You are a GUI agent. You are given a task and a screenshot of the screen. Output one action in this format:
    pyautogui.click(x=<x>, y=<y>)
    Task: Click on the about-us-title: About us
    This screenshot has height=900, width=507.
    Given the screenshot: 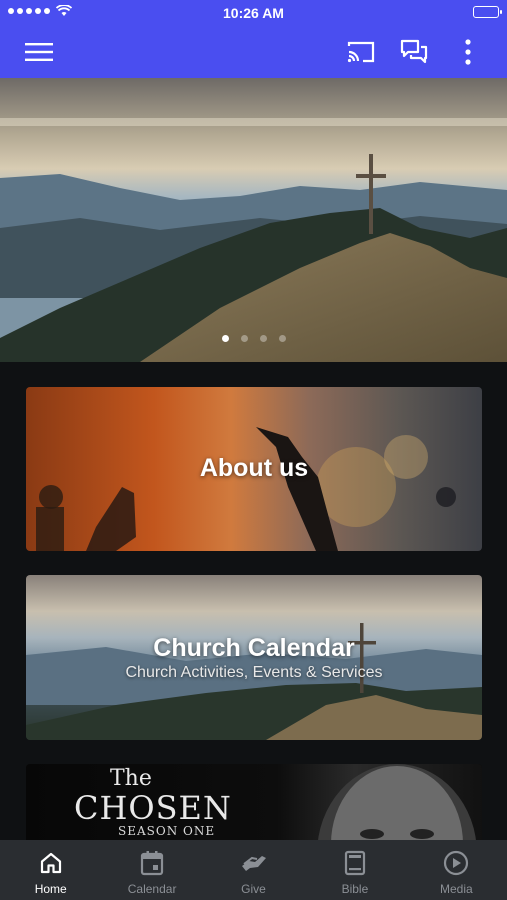 What is the action you would take?
    pyautogui.click(x=254, y=468)
    